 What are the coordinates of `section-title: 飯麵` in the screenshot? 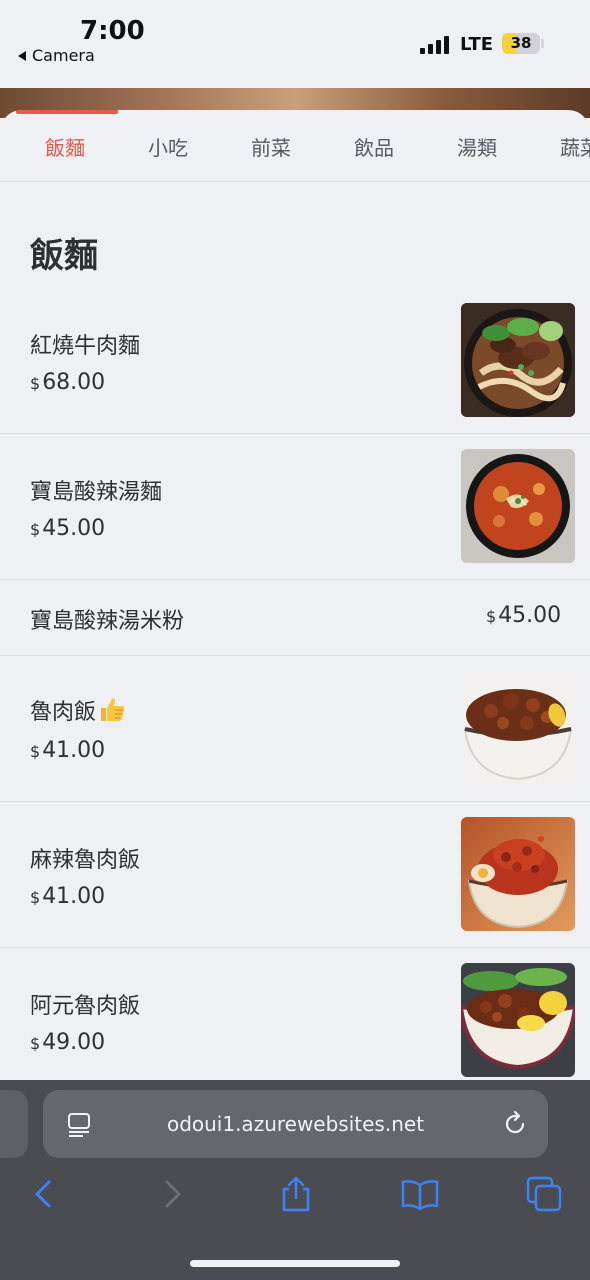 It's located at (64, 256).